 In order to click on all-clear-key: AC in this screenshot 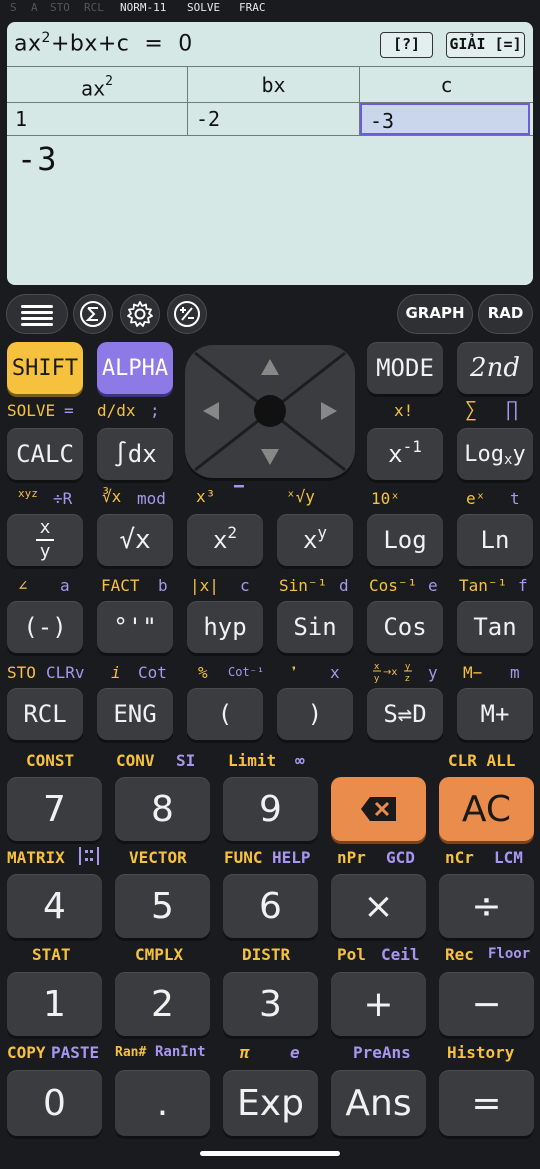, I will do `click(486, 809)`.